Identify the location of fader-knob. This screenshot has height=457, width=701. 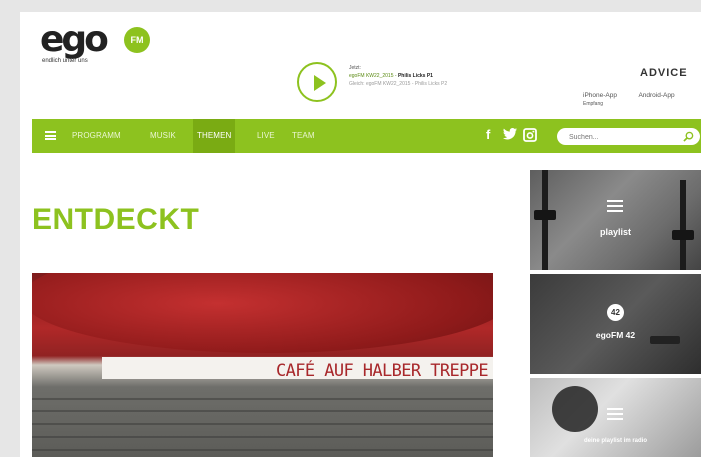
(545, 215).